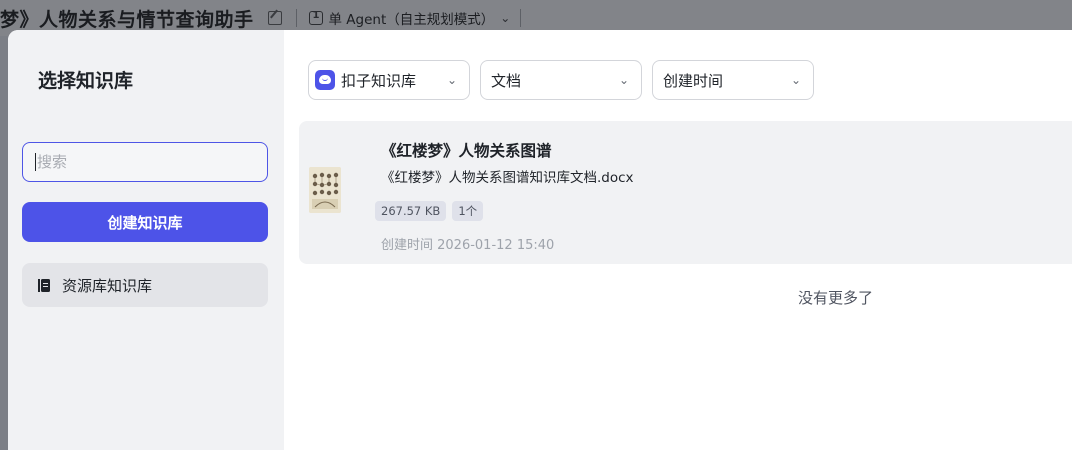 The image size is (1072, 450). What do you see at coordinates (836, 298) in the screenshot?
I see `list-end-message: 没有更多了` at bounding box center [836, 298].